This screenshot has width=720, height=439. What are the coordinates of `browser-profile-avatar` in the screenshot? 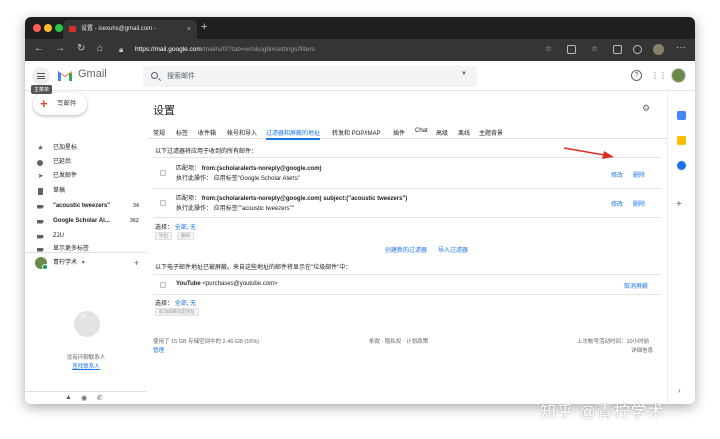 It's located at (658, 49).